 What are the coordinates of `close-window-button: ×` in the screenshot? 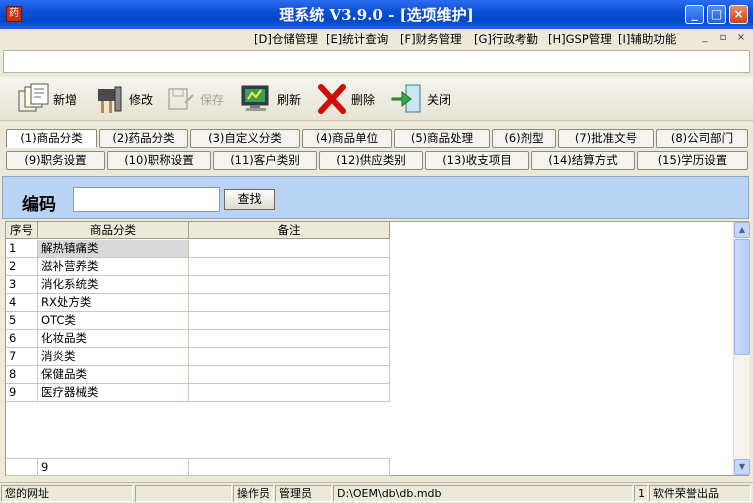 It's located at (738, 14).